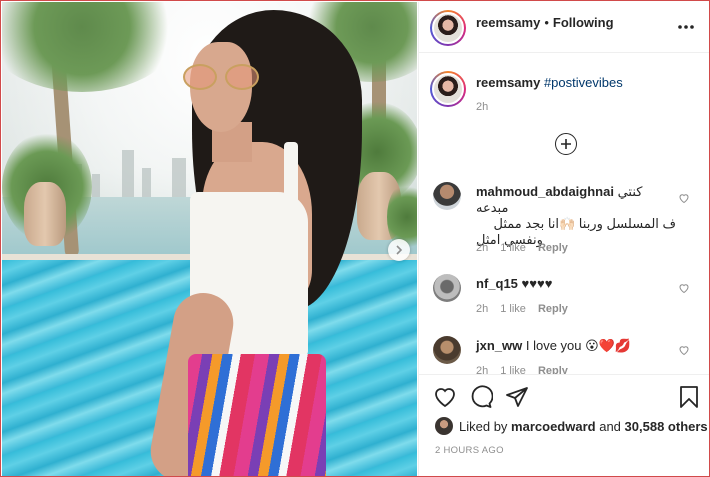  Describe the element at coordinates (576, 284) in the screenshot. I see `comment-text: nf_q15 ♥♥♥♥` at that location.